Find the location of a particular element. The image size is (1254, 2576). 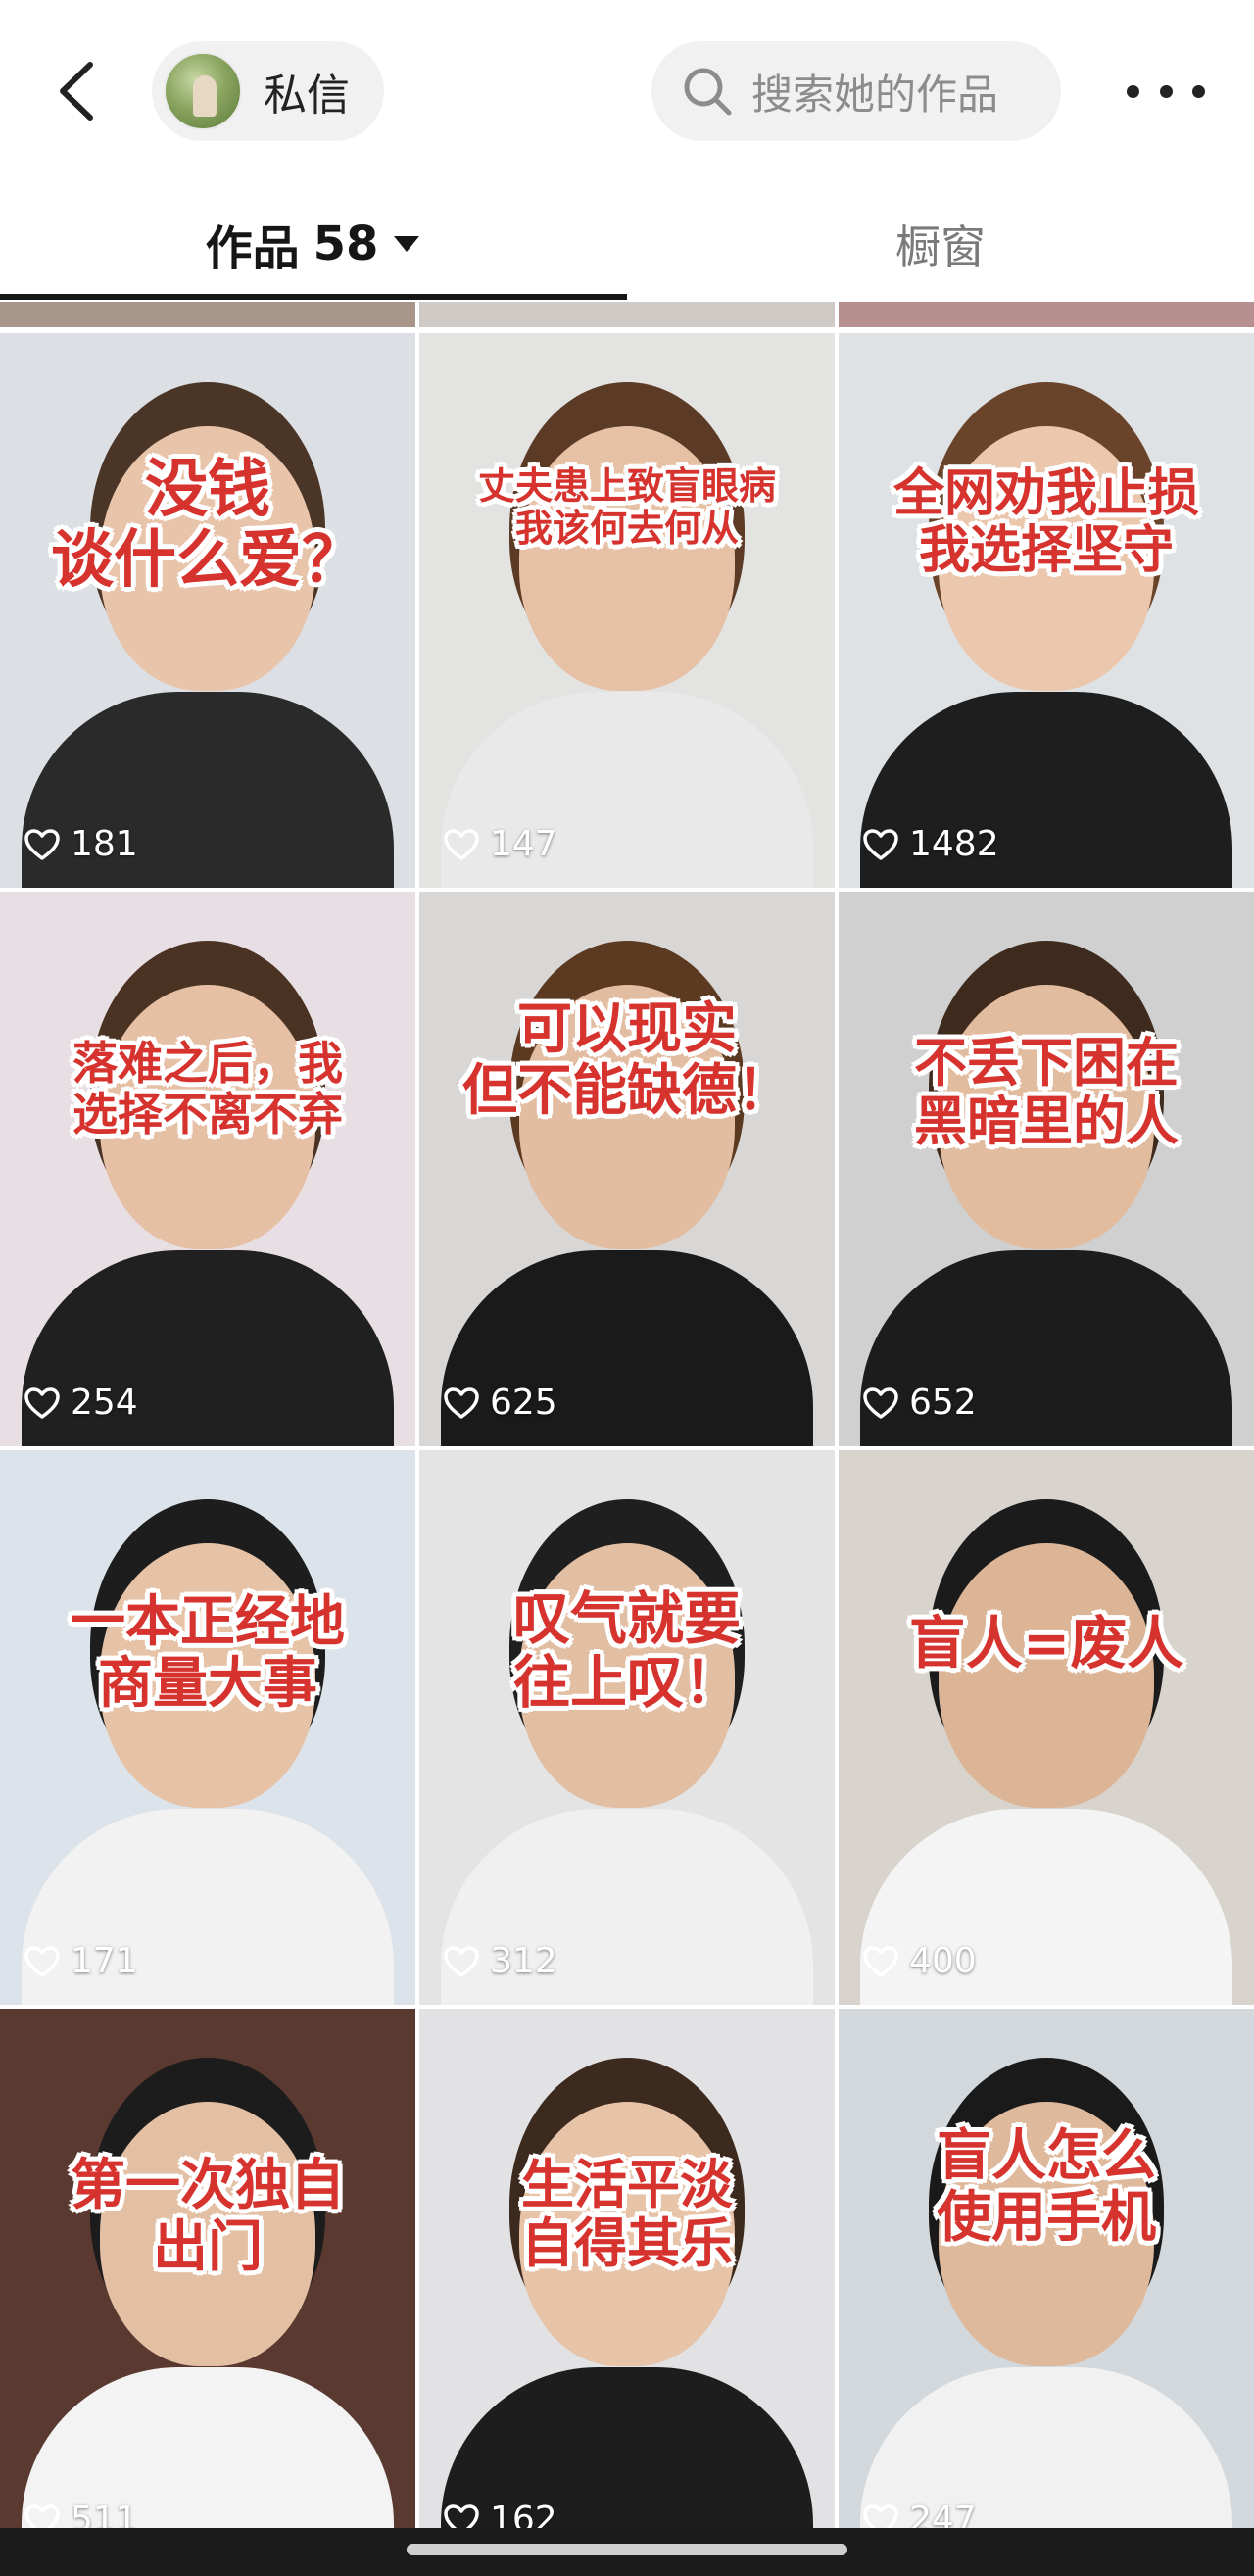

video-tile: 不丢下困在 黑暗里的人 652 is located at coordinates (1046, 1169).